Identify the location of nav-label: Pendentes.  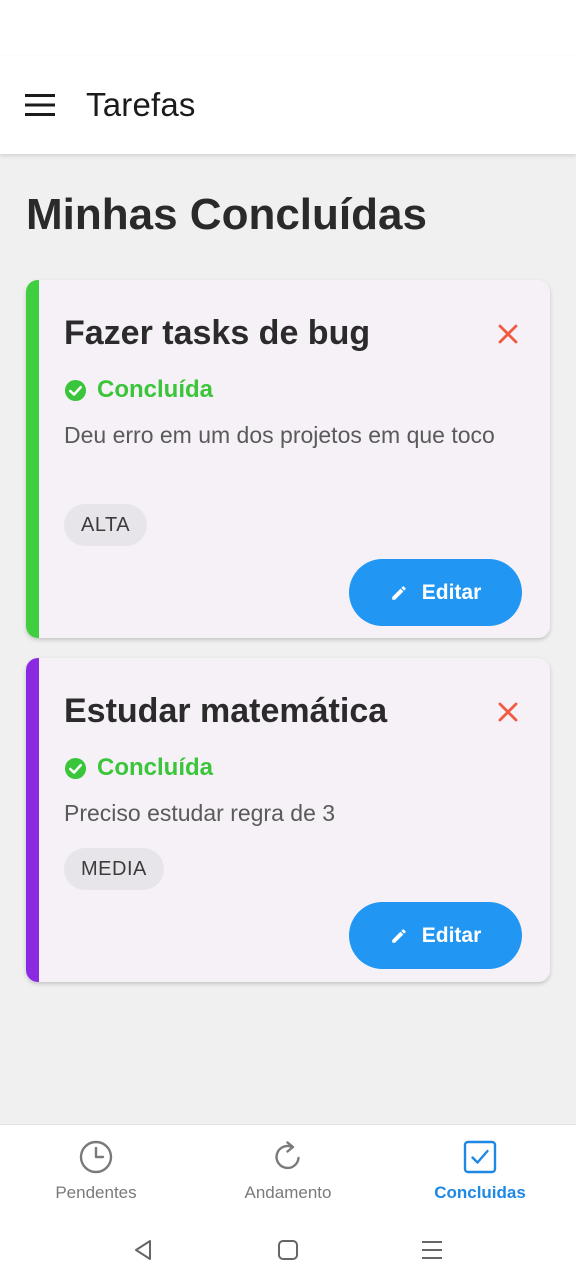
(96, 1192).